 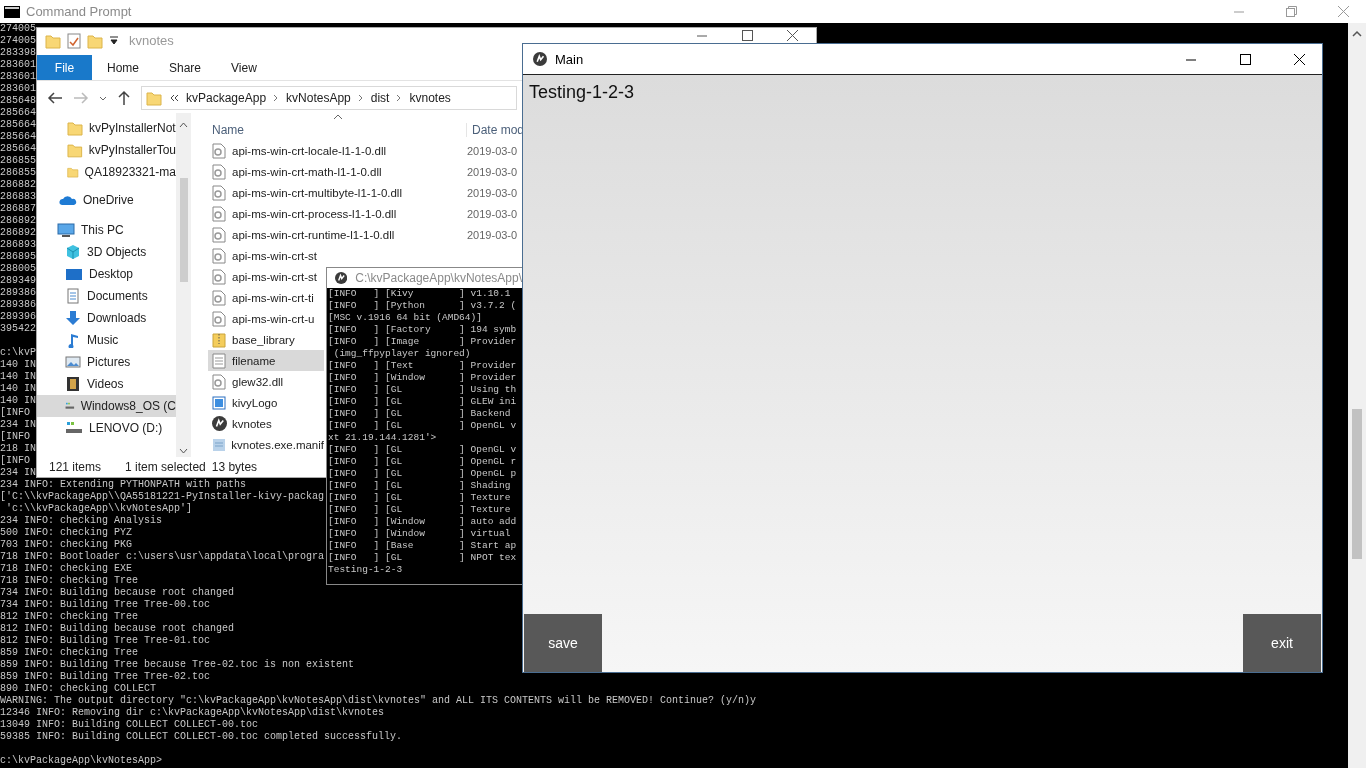 What do you see at coordinates (363, 213) in the screenshot?
I see `file-row: api-ms-win-crt-process-l1-1-0.dll 2019-03-0` at bounding box center [363, 213].